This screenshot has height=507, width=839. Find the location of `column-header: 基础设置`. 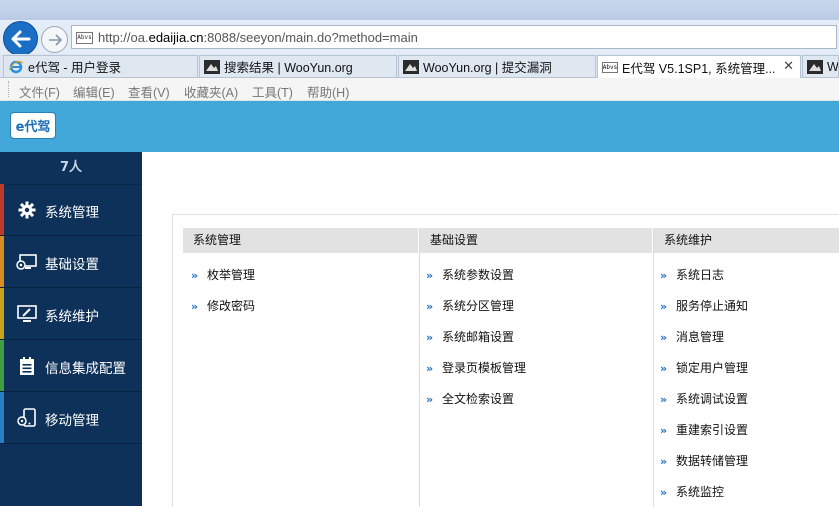

column-header: 基础设置 is located at coordinates (536, 240).